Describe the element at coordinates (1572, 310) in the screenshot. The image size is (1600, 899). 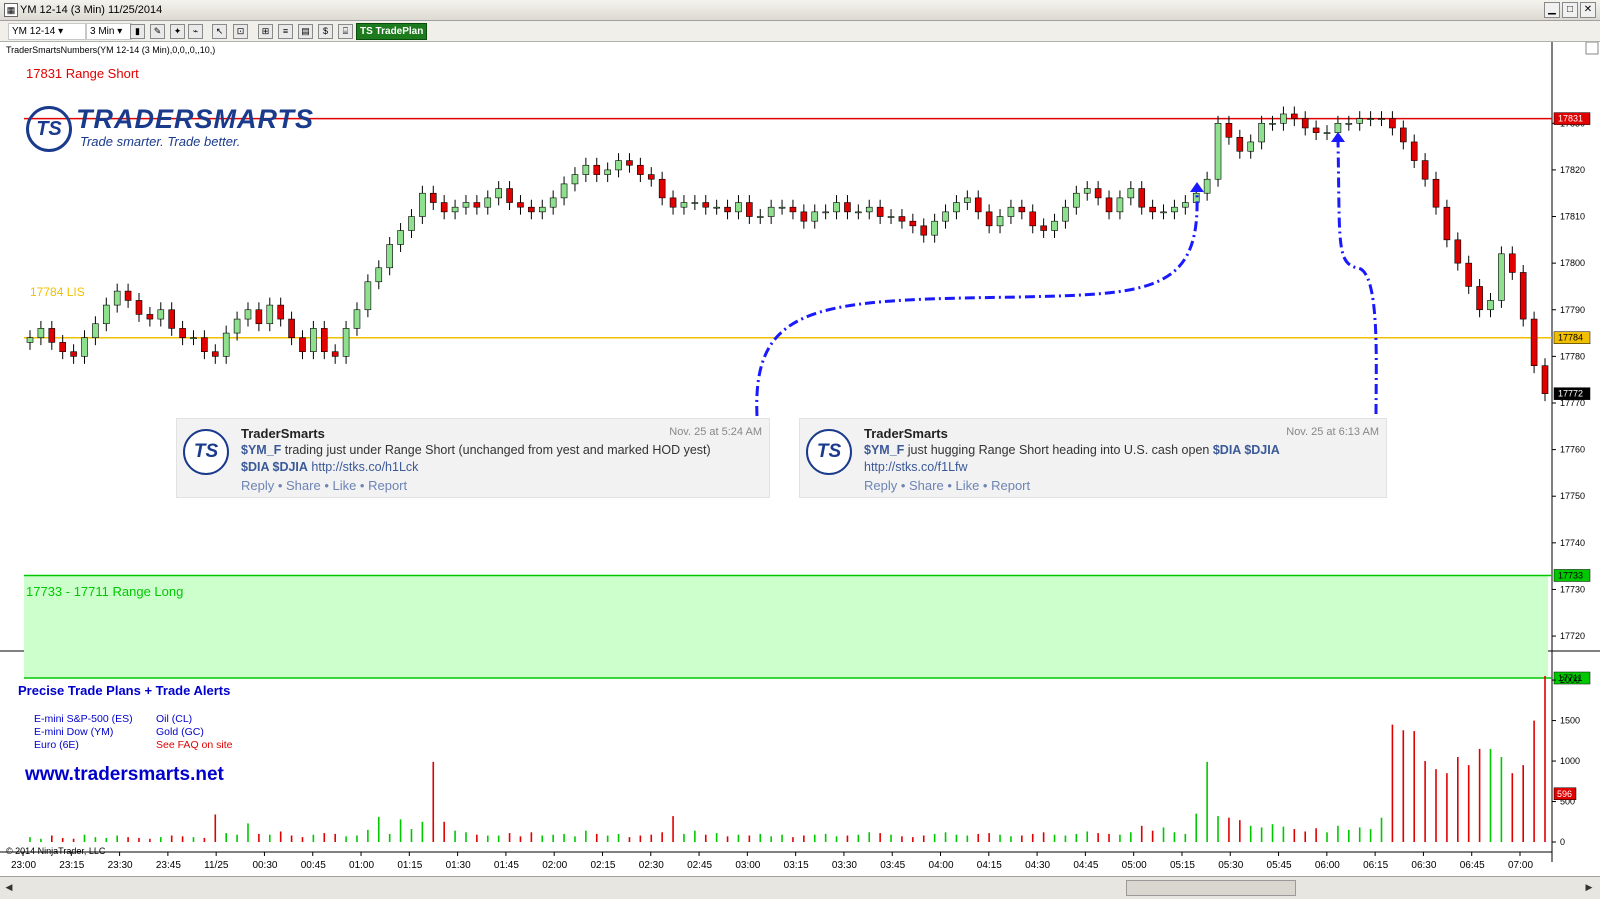
I see `y-tick-label: 17790` at that location.